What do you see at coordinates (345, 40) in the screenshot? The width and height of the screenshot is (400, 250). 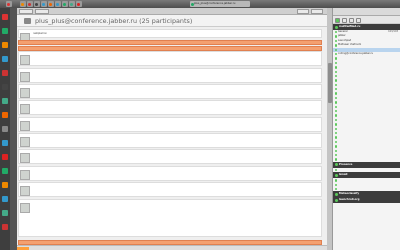 I see `roster-item-label: Launchpad` at bounding box center [345, 40].